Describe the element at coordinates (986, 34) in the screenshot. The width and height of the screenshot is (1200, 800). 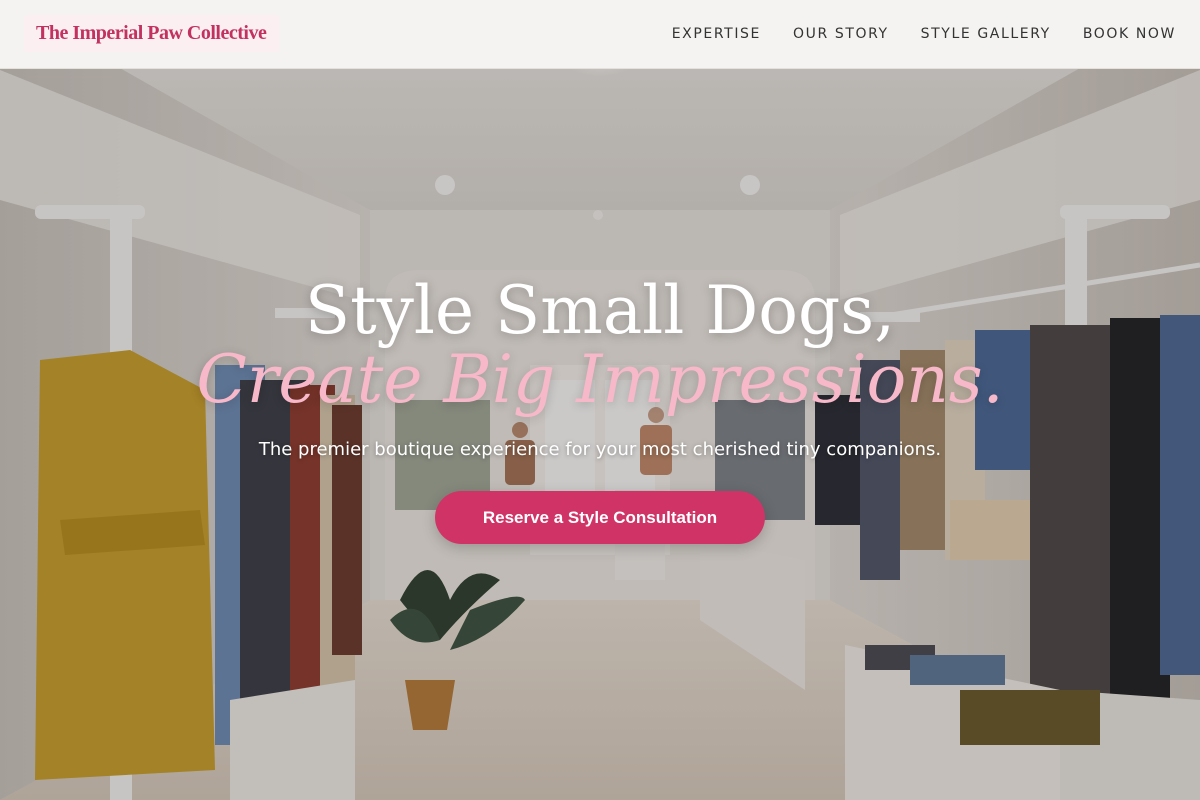
I see `nav-link-style-gallery: STYLE GALLERY` at that location.